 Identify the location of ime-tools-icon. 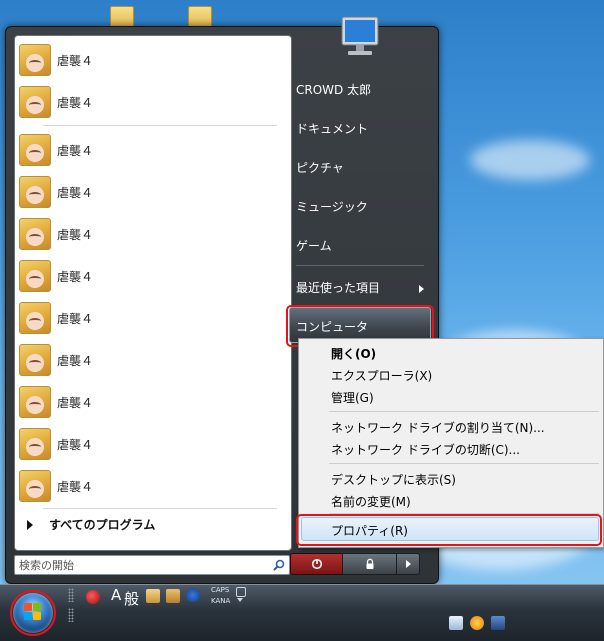
(173, 596).